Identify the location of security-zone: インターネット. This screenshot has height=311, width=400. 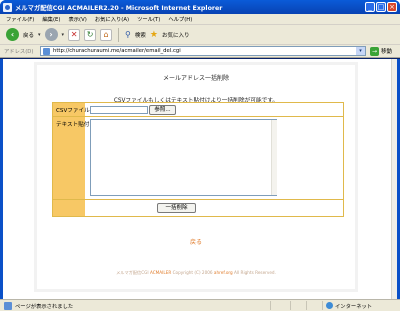
(347, 305).